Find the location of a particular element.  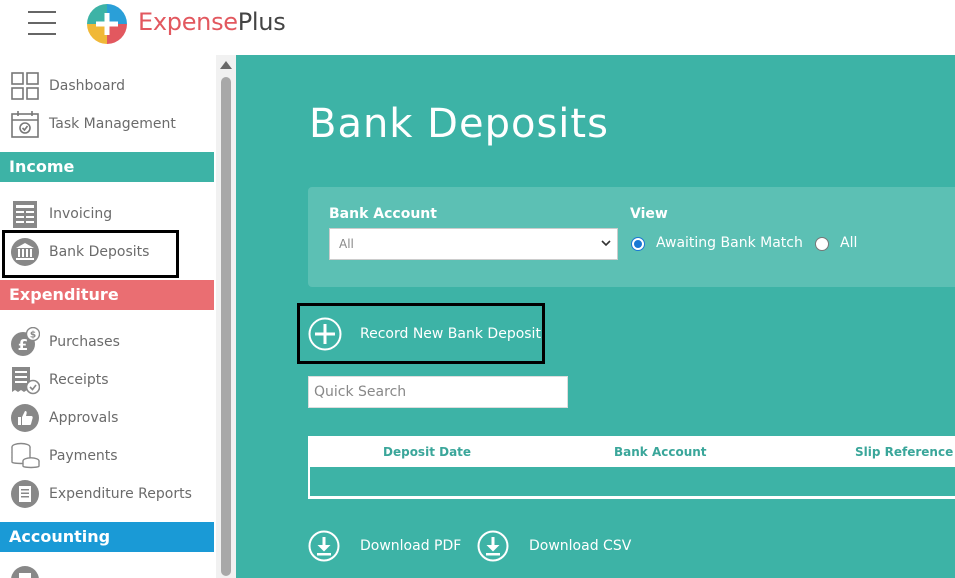

radio-label-awaiting-bank-match: Awaiting Bank Match is located at coordinates (729, 243).